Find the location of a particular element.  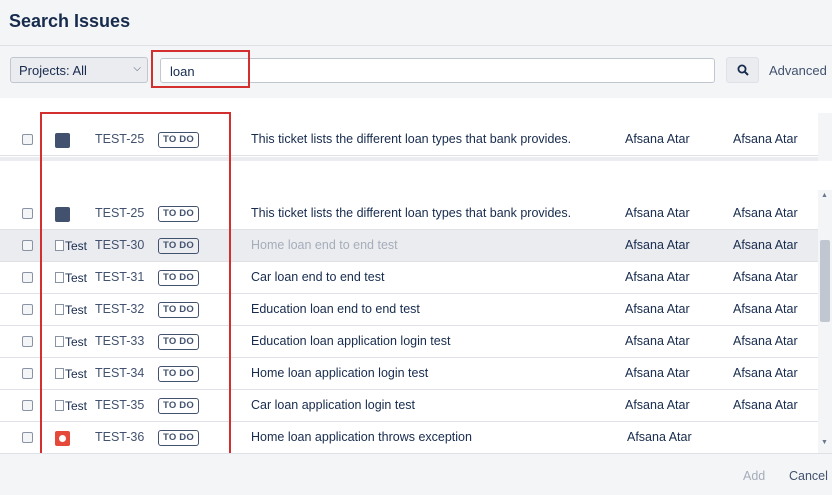

issue-summary: Home loan application throws exception is located at coordinates (361, 437).